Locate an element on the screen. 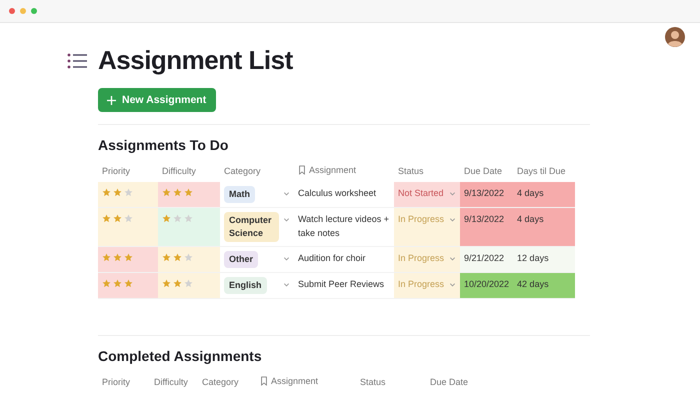  section-heading: Completed Assignments is located at coordinates (180, 355).